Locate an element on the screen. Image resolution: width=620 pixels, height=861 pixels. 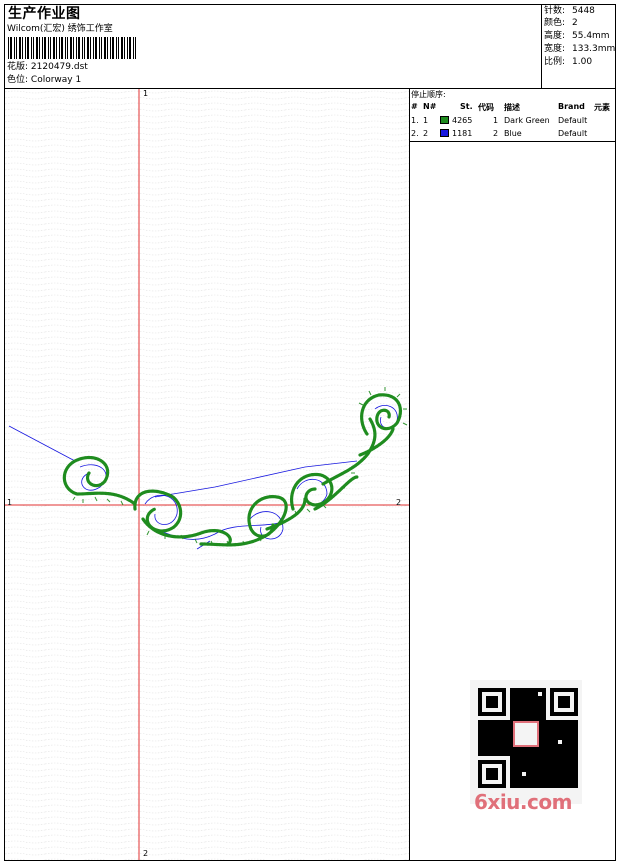
col-seq: # is located at coordinates (414, 106).